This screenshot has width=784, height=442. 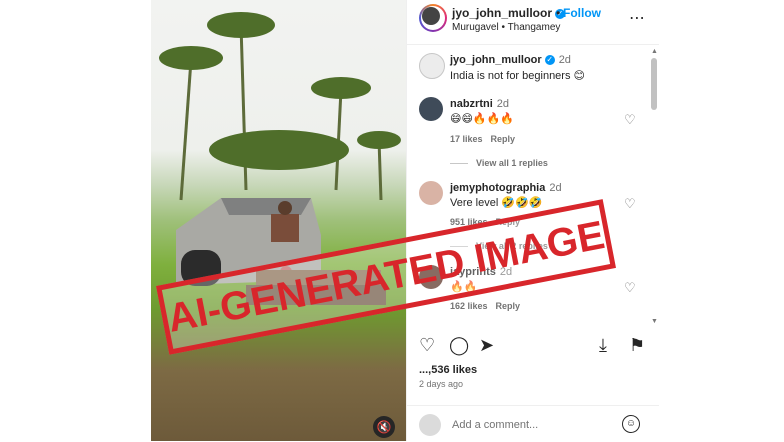 What do you see at coordinates (637, 345) in the screenshot?
I see `bookmark-icon: ⚑` at bounding box center [637, 345].